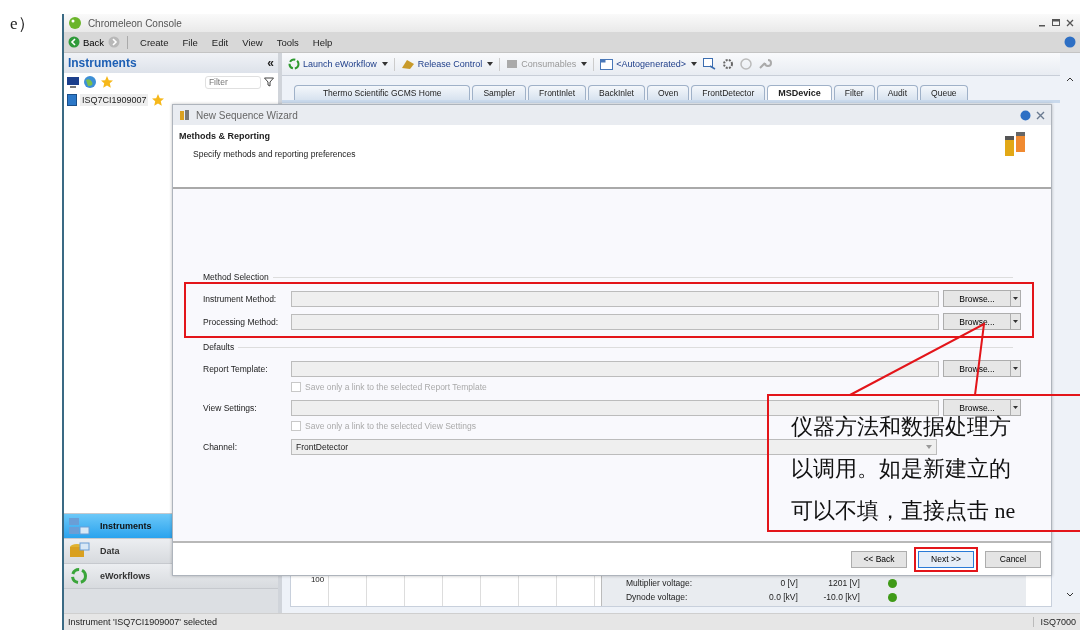 The width and height of the screenshot is (1080, 630). What do you see at coordinates (447, 64) in the screenshot?
I see `toolbar-button: Release Control` at bounding box center [447, 64].